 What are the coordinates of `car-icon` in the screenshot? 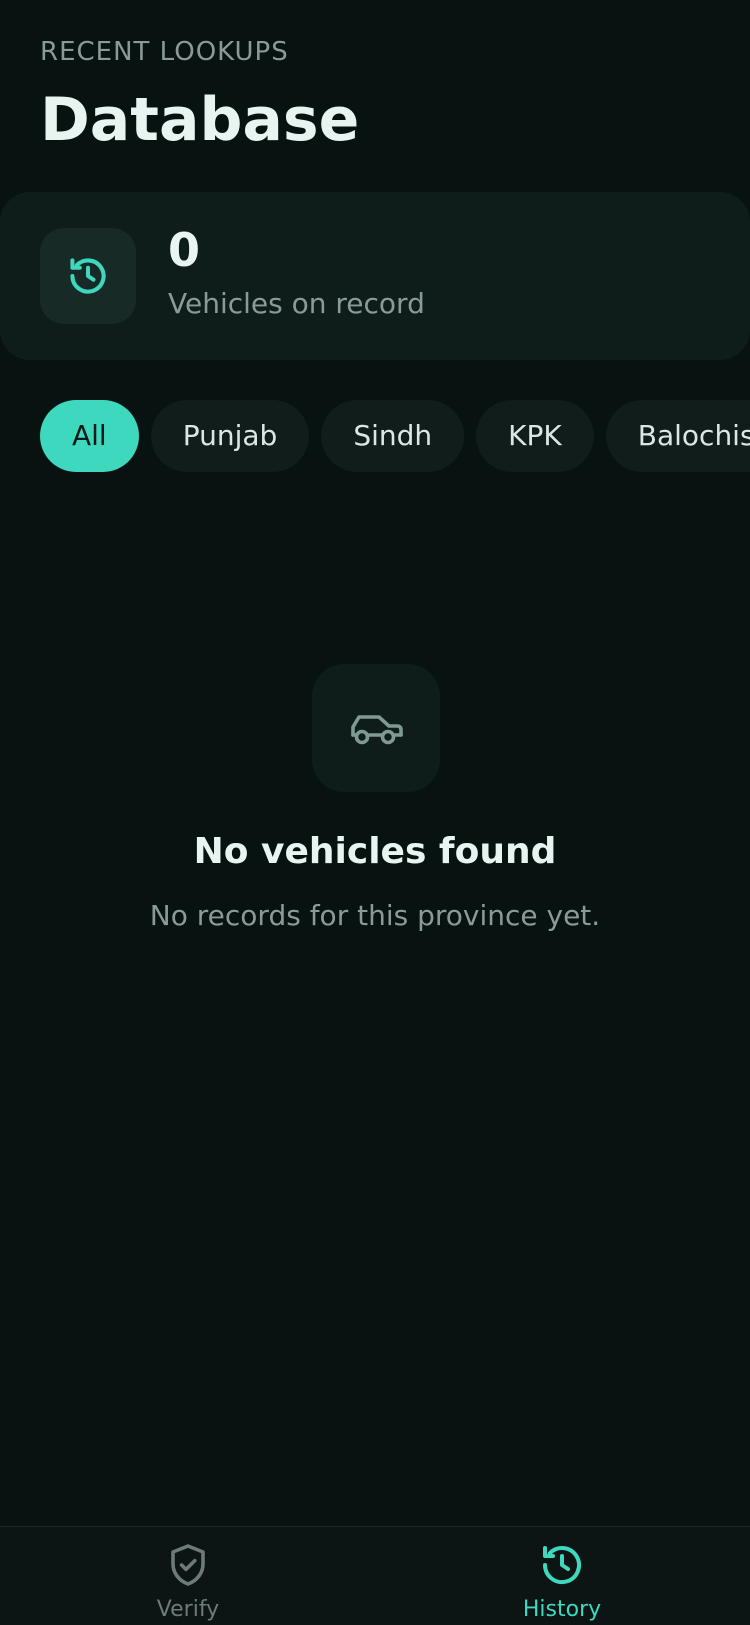 It's located at (377, 730).